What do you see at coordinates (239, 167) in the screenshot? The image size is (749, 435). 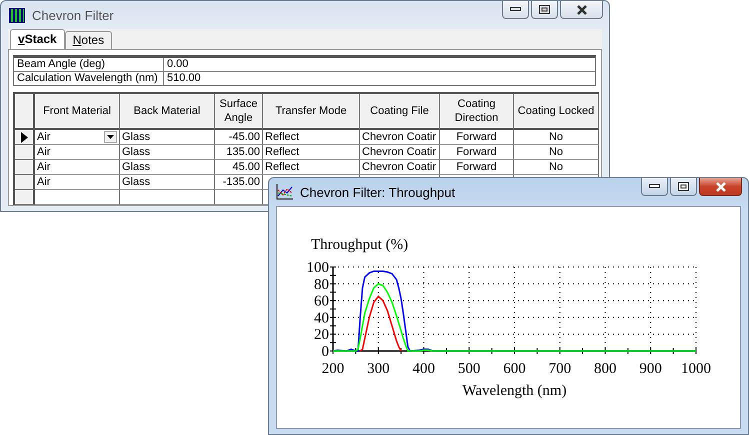 I see `table-cell: 45.00` at bounding box center [239, 167].